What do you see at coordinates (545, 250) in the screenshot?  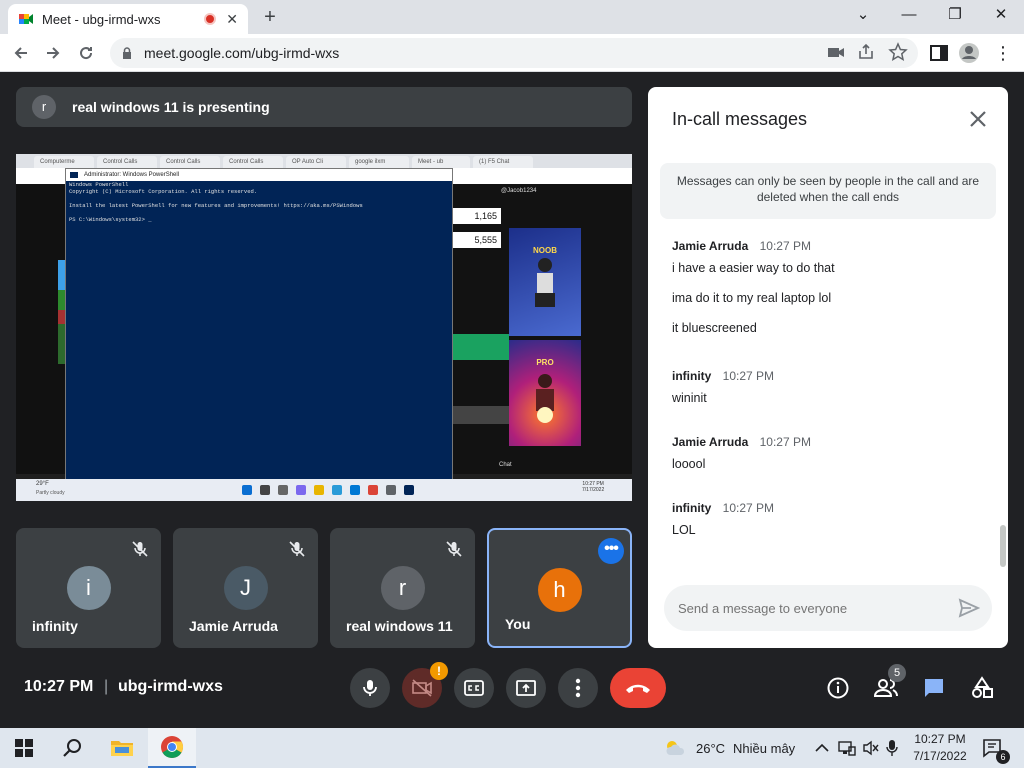 I see `noob-label: NOOB` at bounding box center [545, 250].